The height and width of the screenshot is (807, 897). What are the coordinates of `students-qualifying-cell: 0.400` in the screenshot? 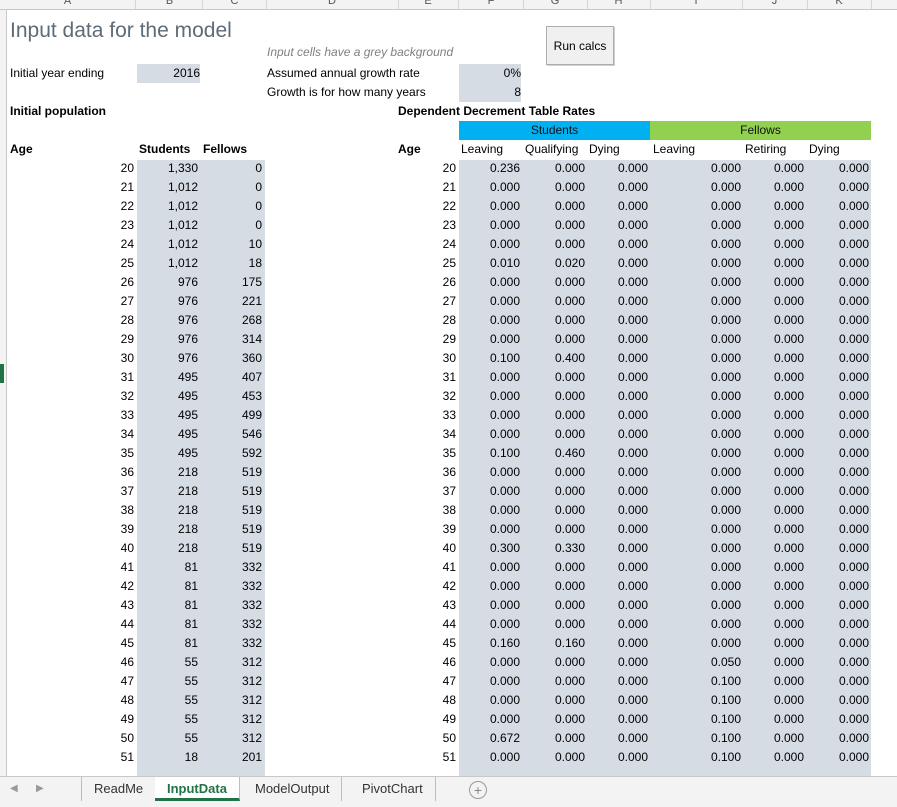 It's located at (554, 358).